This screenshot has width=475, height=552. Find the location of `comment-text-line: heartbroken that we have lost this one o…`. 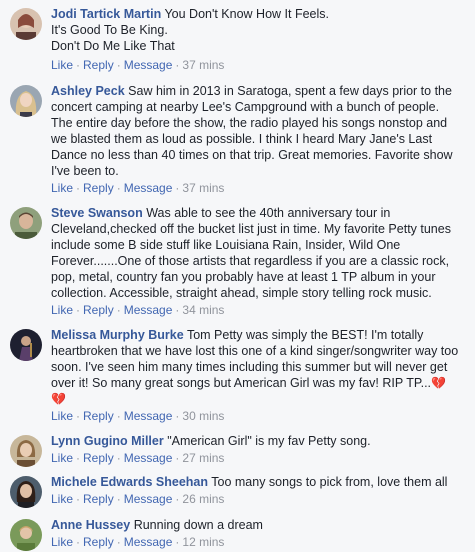

comment-text-line: heartbroken that we have lost this one o… is located at coordinates (255, 351).